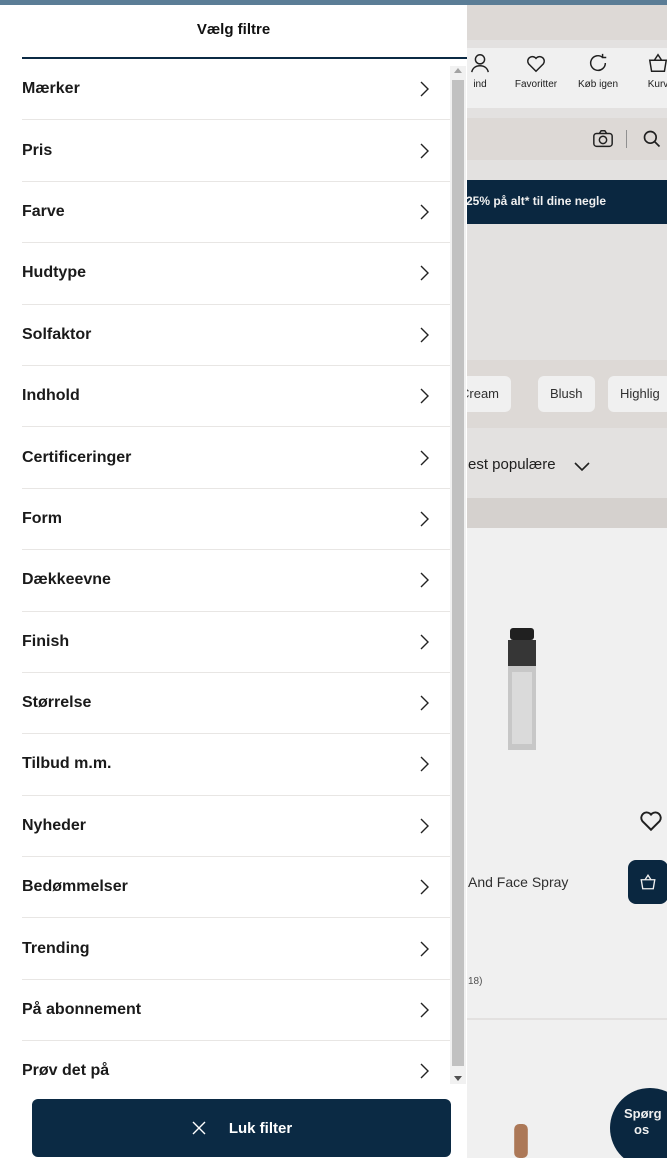 The image size is (667, 1158). Describe the element at coordinates (42, 518) in the screenshot. I see `filter-item-label: Form` at that location.